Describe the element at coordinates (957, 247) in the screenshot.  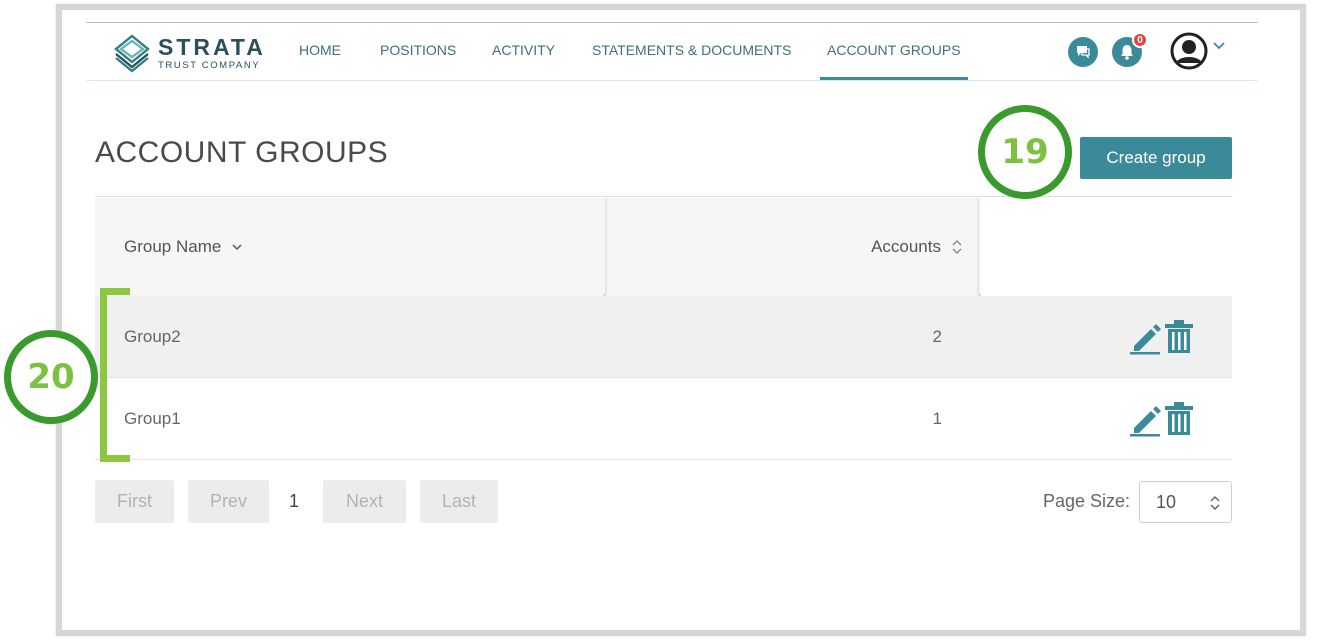
I see `sort-both-icon` at that location.